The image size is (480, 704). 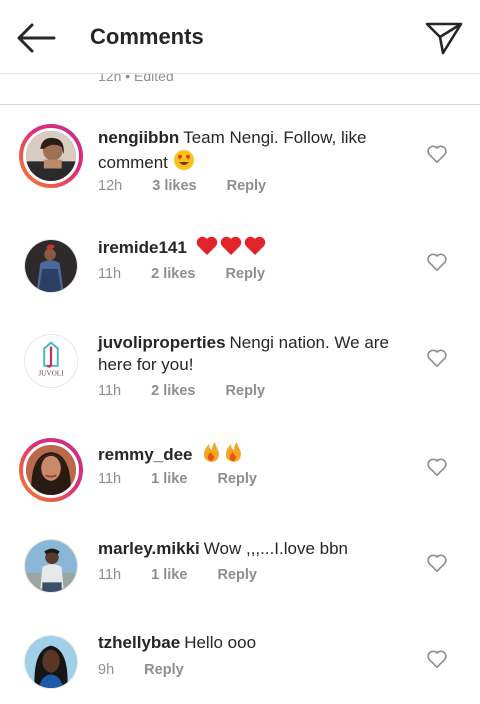 I want to click on send-direct-icon, so click(x=444, y=38).